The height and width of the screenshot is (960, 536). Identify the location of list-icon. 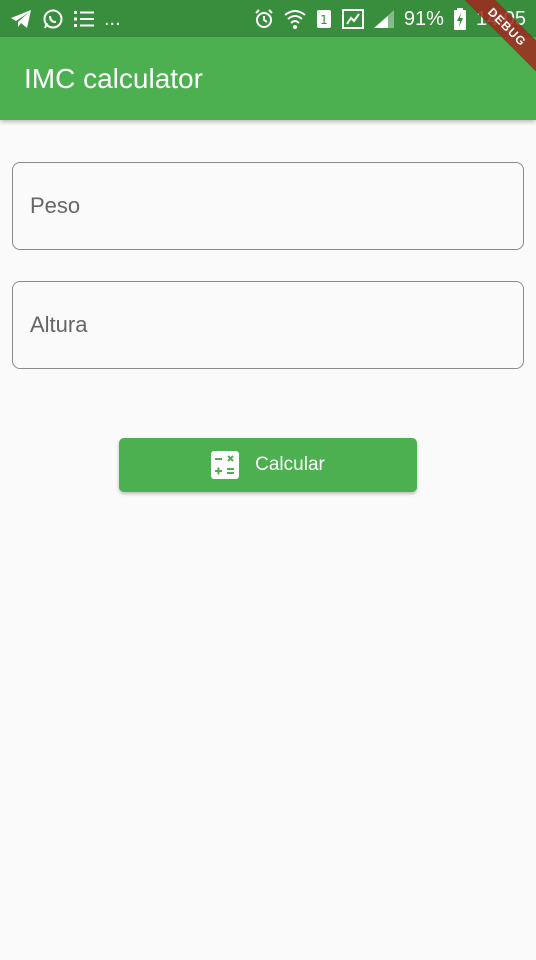
(84, 19).